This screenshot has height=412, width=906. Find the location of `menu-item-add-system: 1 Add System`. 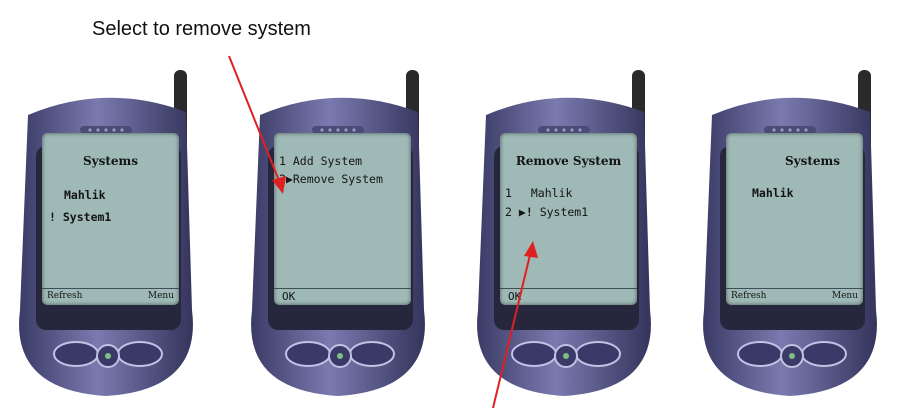

menu-item-add-system: 1 Add System is located at coordinates (320, 161).